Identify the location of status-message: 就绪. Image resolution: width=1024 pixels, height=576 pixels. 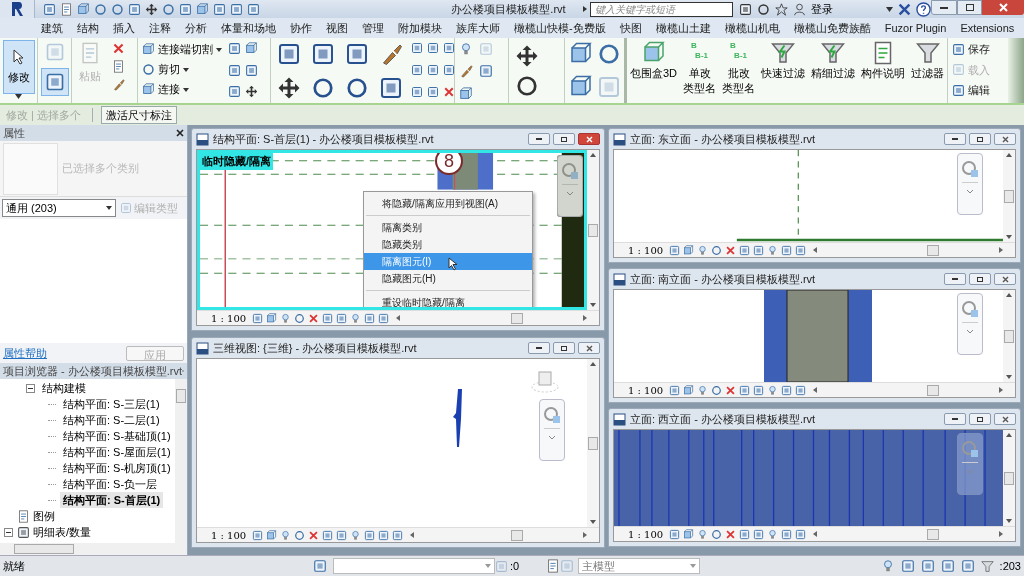
(14, 566).